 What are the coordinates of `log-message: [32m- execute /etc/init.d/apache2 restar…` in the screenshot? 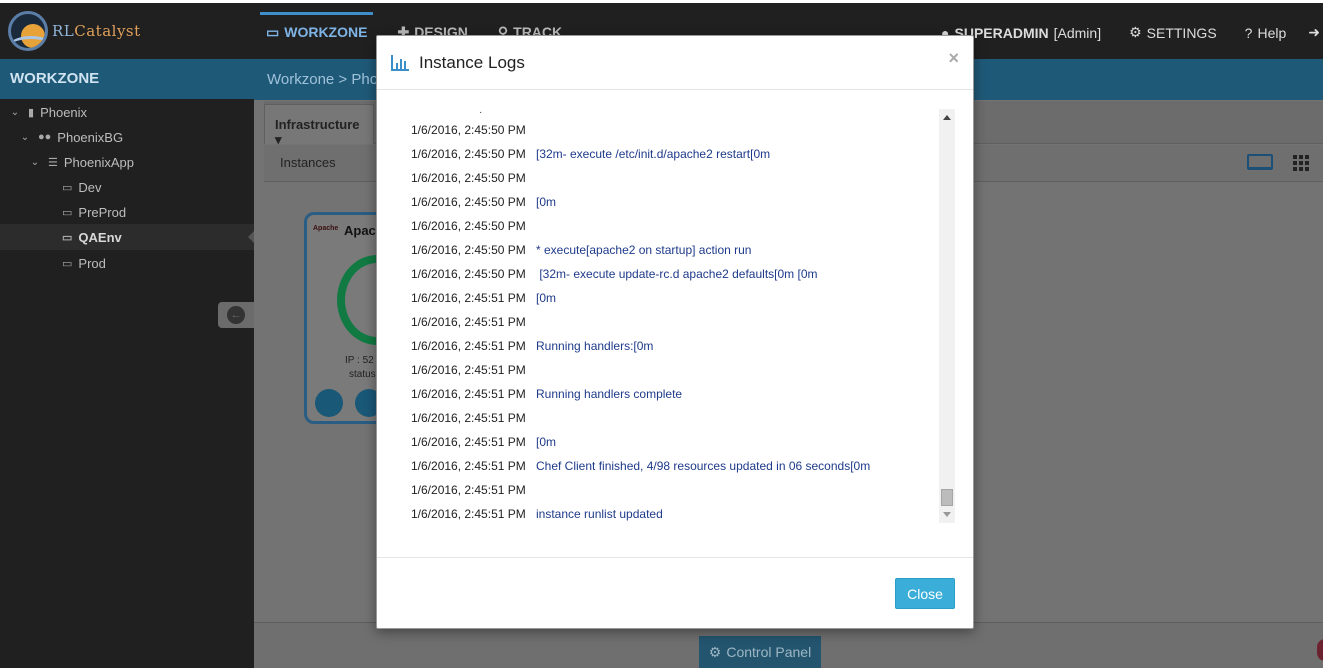 It's located at (653, 154).